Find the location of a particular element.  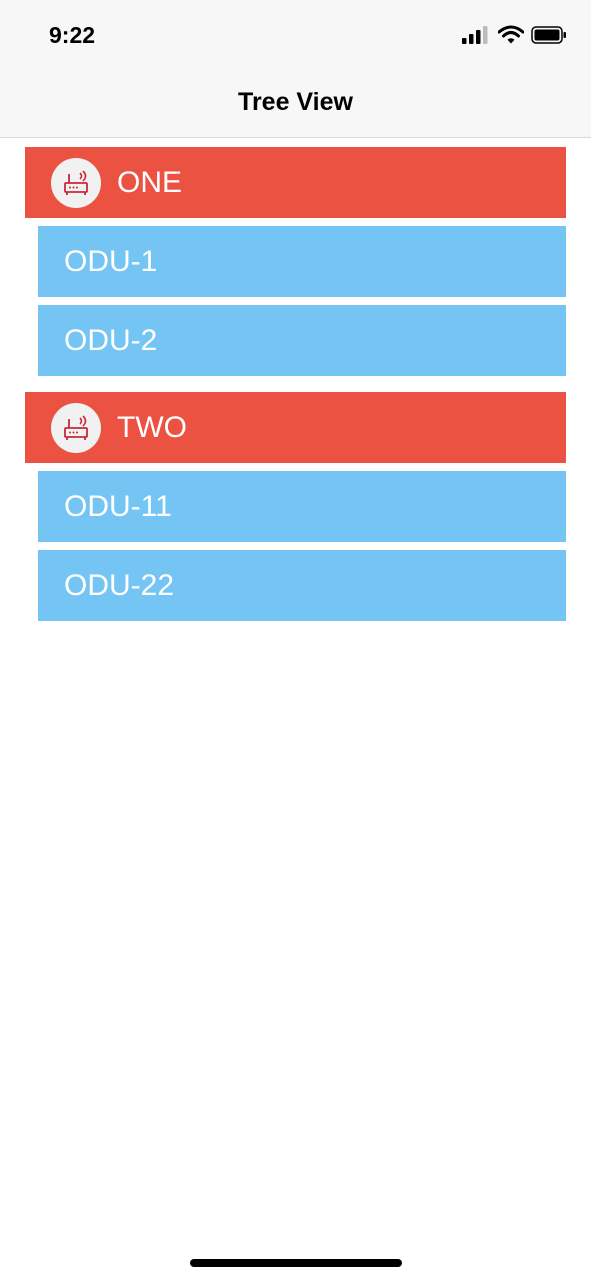

tree-child-label: ODU-11 is located at coordinates (118, 506).